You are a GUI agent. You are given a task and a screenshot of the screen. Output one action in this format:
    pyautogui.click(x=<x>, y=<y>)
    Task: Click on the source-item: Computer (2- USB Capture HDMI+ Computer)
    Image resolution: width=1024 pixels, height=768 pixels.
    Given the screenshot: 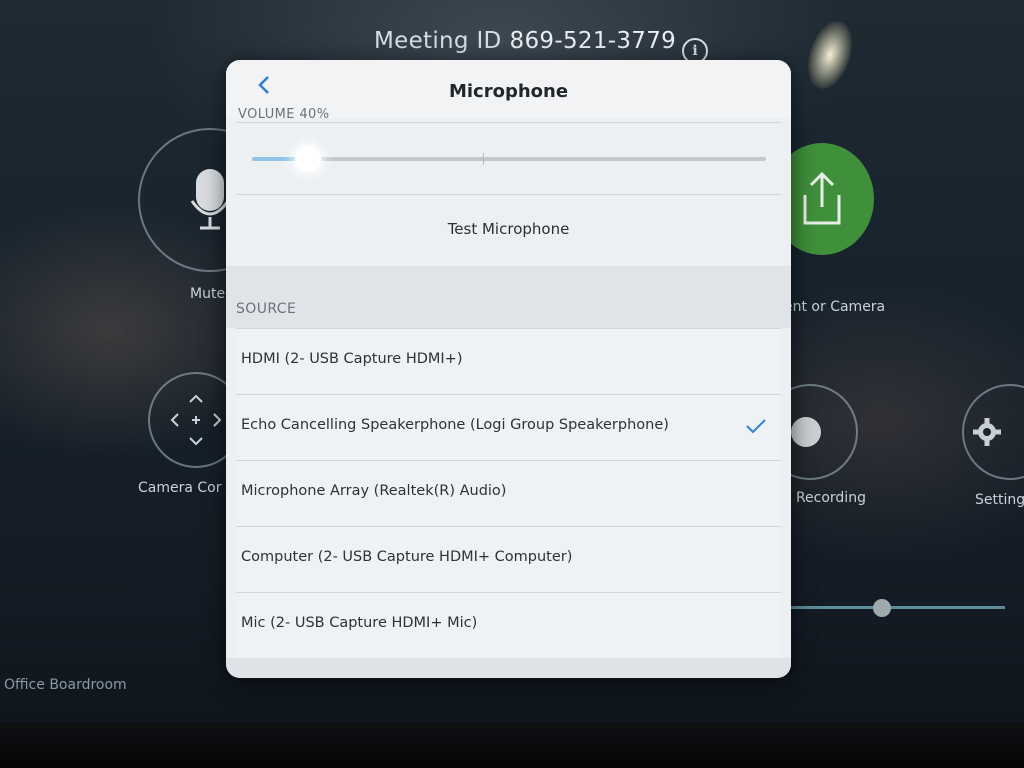 What is the action you would take?
    pyautogui.click(x=508, y=559)
    